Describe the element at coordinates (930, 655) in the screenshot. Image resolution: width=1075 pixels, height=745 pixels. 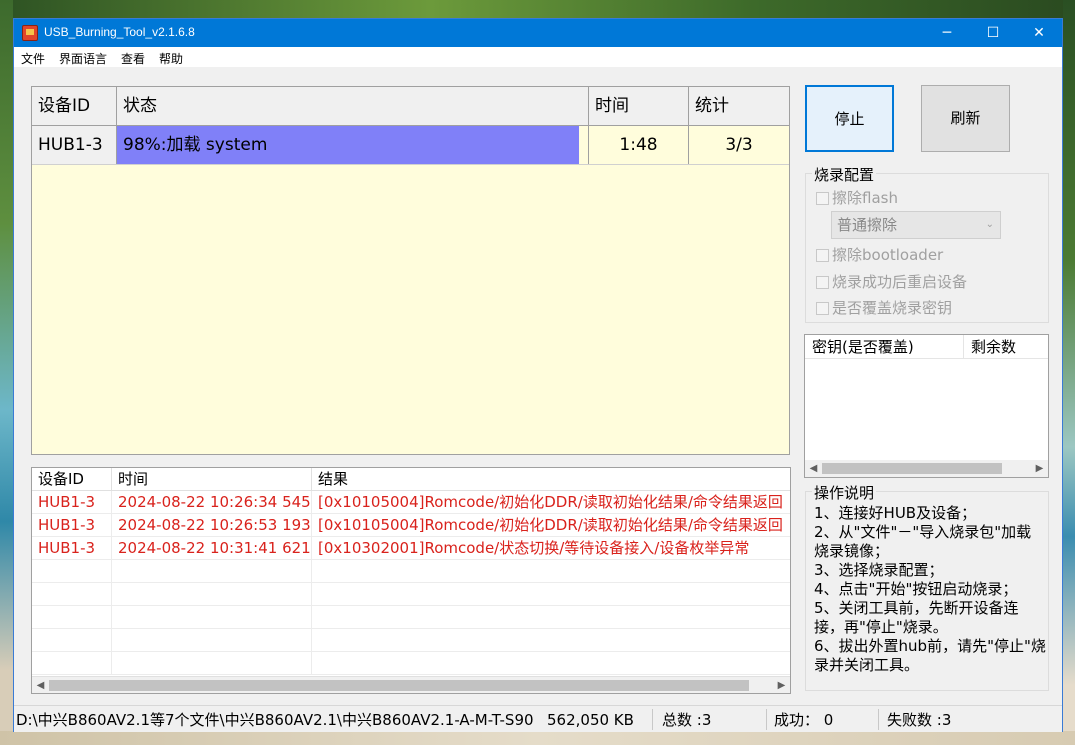
I see `help-line: 6、拔出外置hub前，请先"停止"烧录并关闭工具。` at that location.